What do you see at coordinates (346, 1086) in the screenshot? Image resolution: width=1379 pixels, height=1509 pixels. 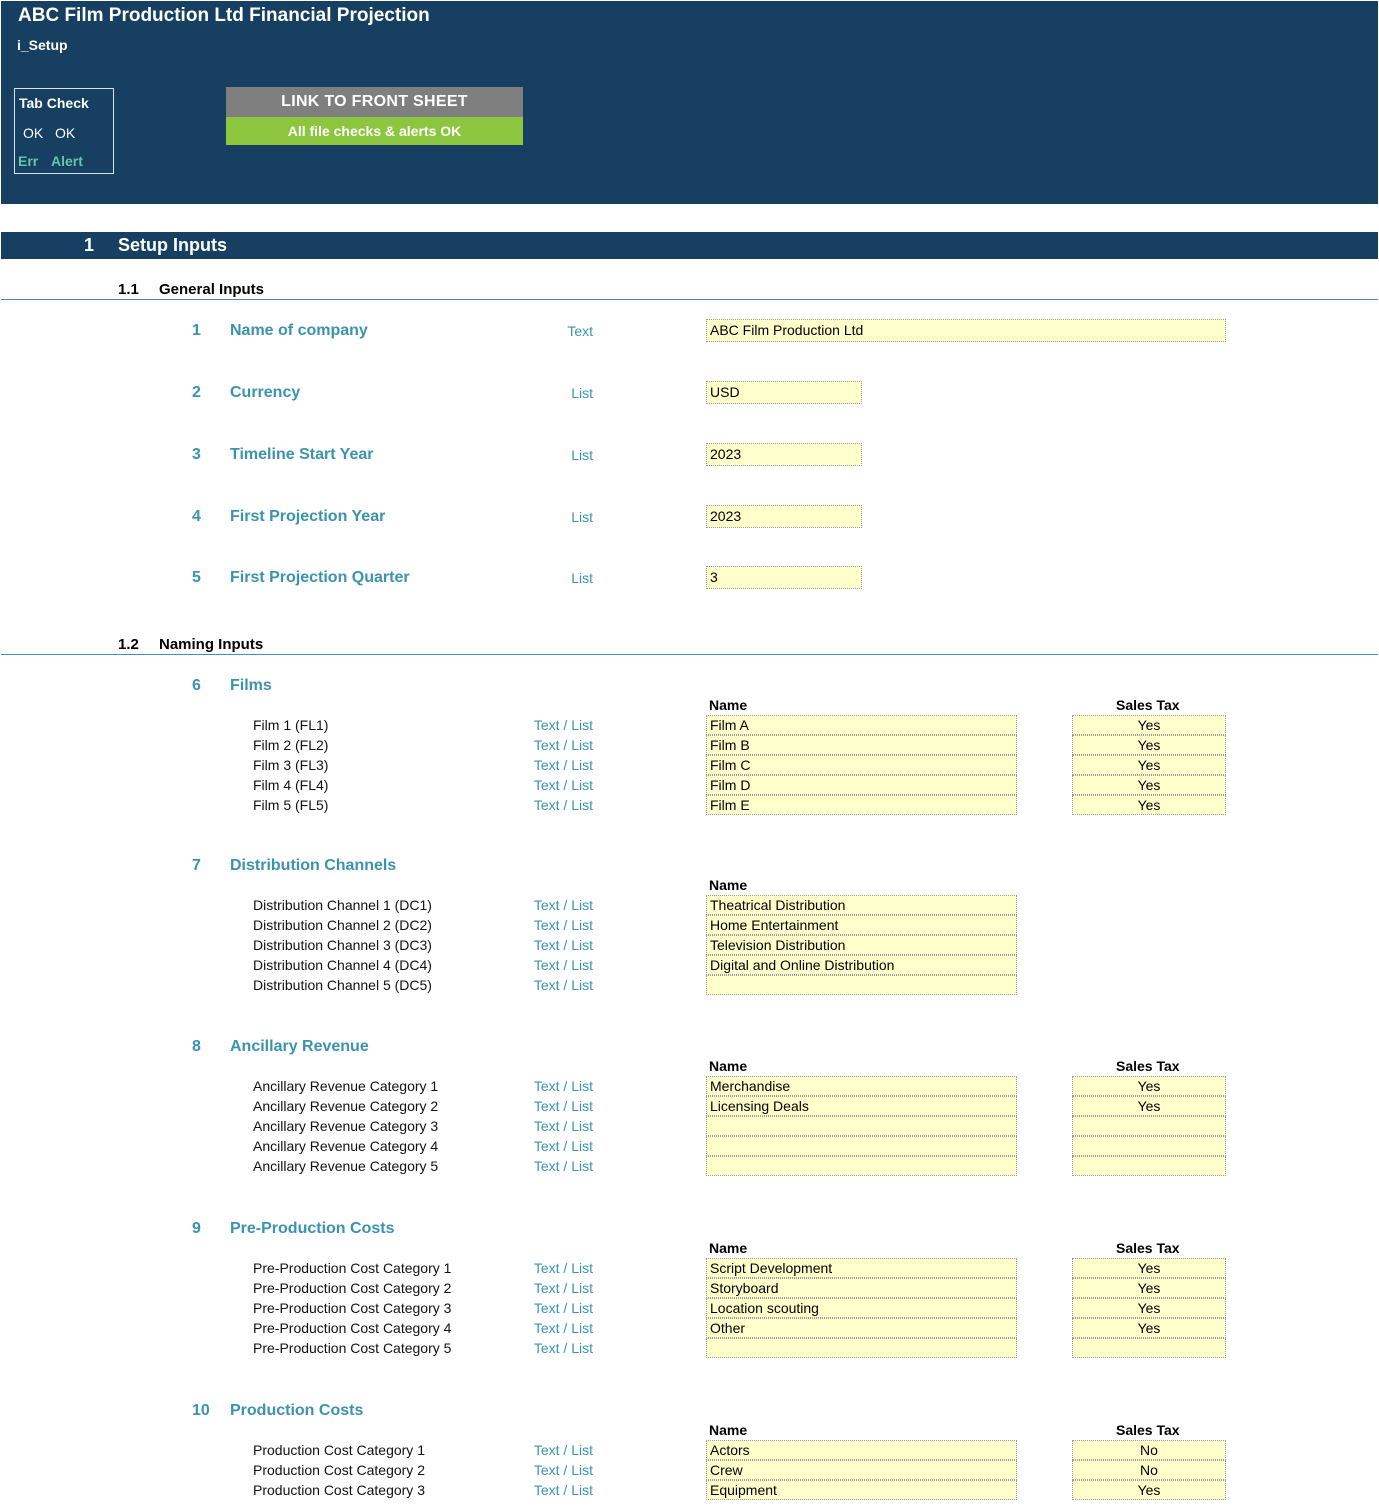 I see `row-label: Ancillary Revenue Category 1` at bounding box center [346, 1086].